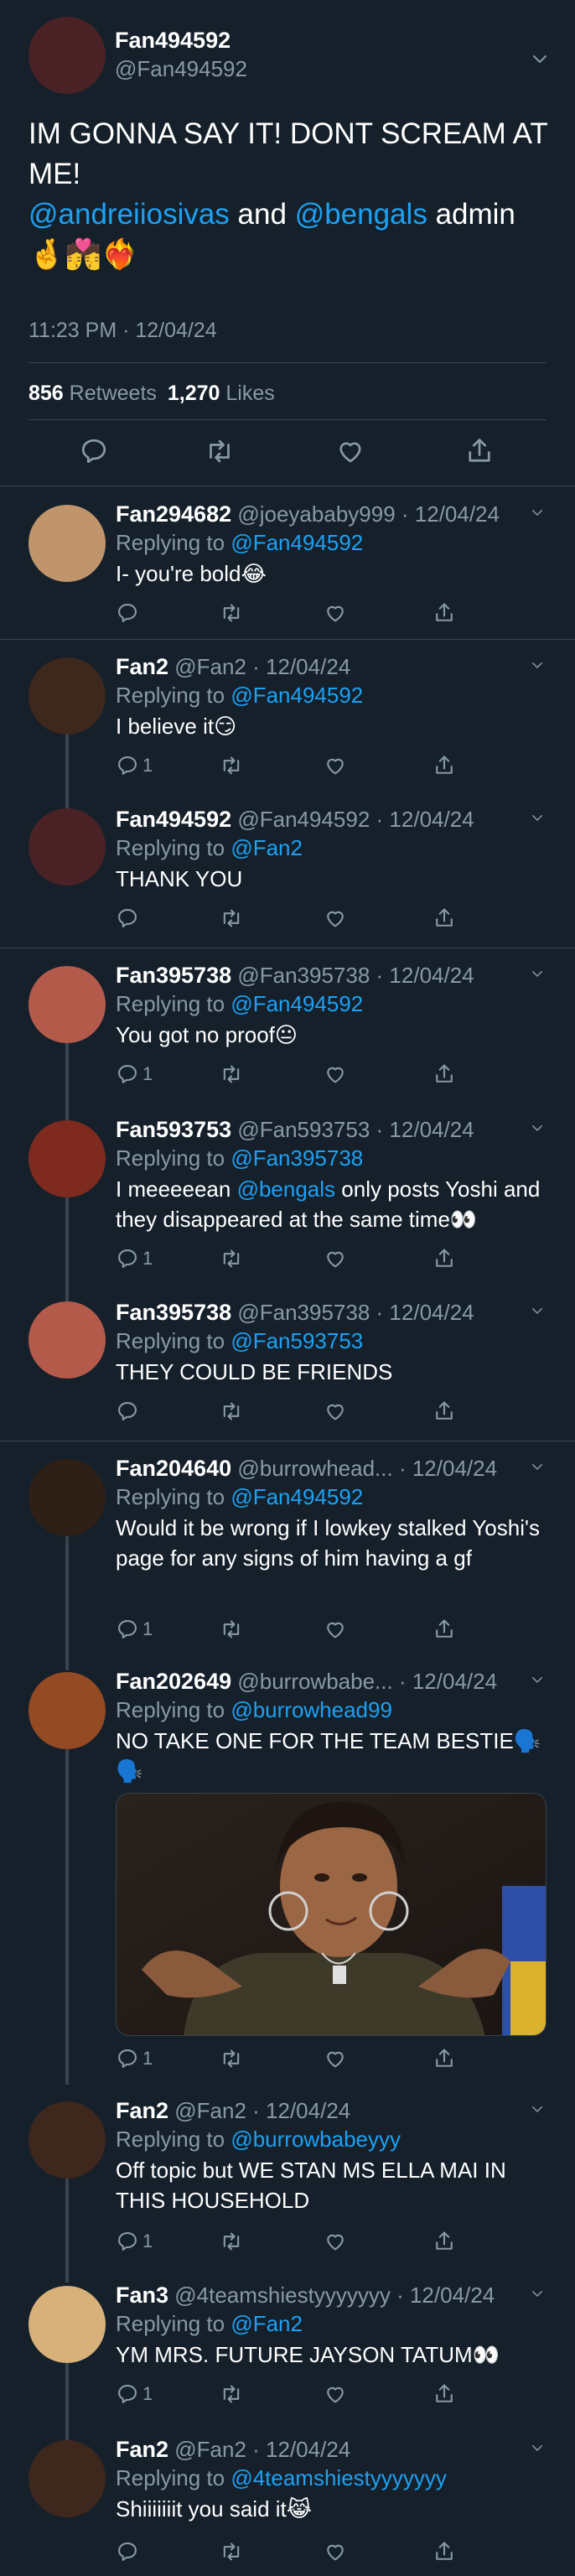 This screenshot has width=575, height=2576. What do you see at coordinates (339, 2477) in the screenshot?
I see `replying-to-link: @4teamshiestyyyyyyy` at bounding box center [339, 2477].